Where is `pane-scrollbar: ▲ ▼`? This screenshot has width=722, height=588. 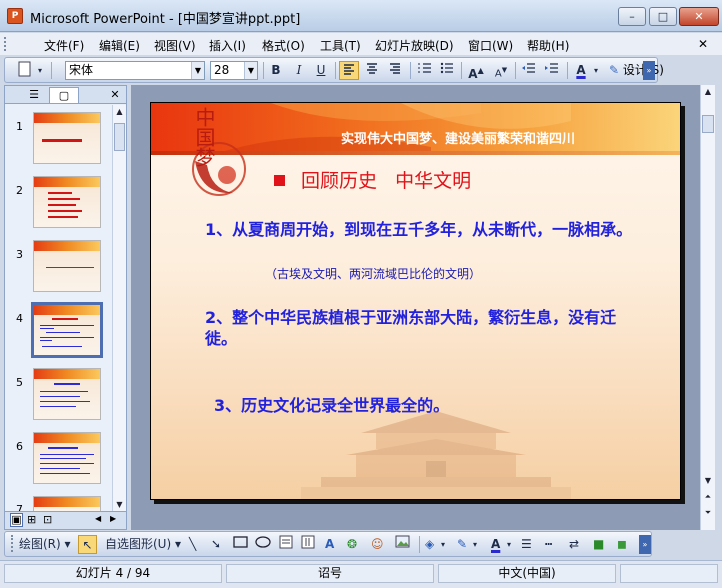
pane-scrollbar: ▲ ▼ is located at coordinates (119, 308).